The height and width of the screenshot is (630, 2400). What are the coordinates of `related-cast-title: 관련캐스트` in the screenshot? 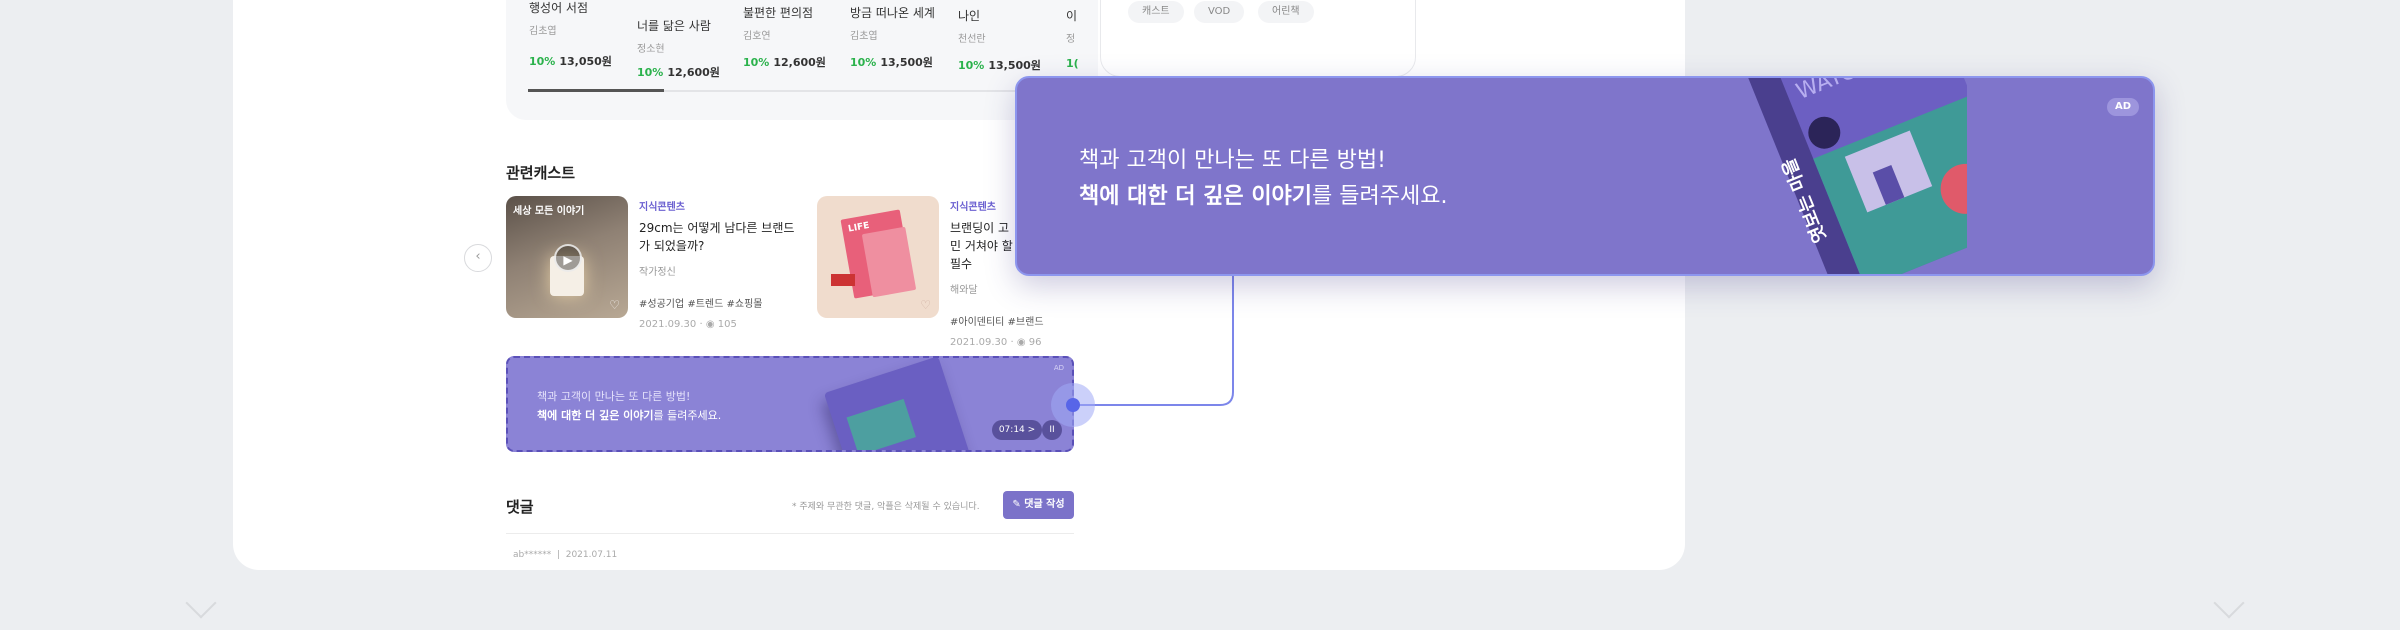 It's located at (541, 173).